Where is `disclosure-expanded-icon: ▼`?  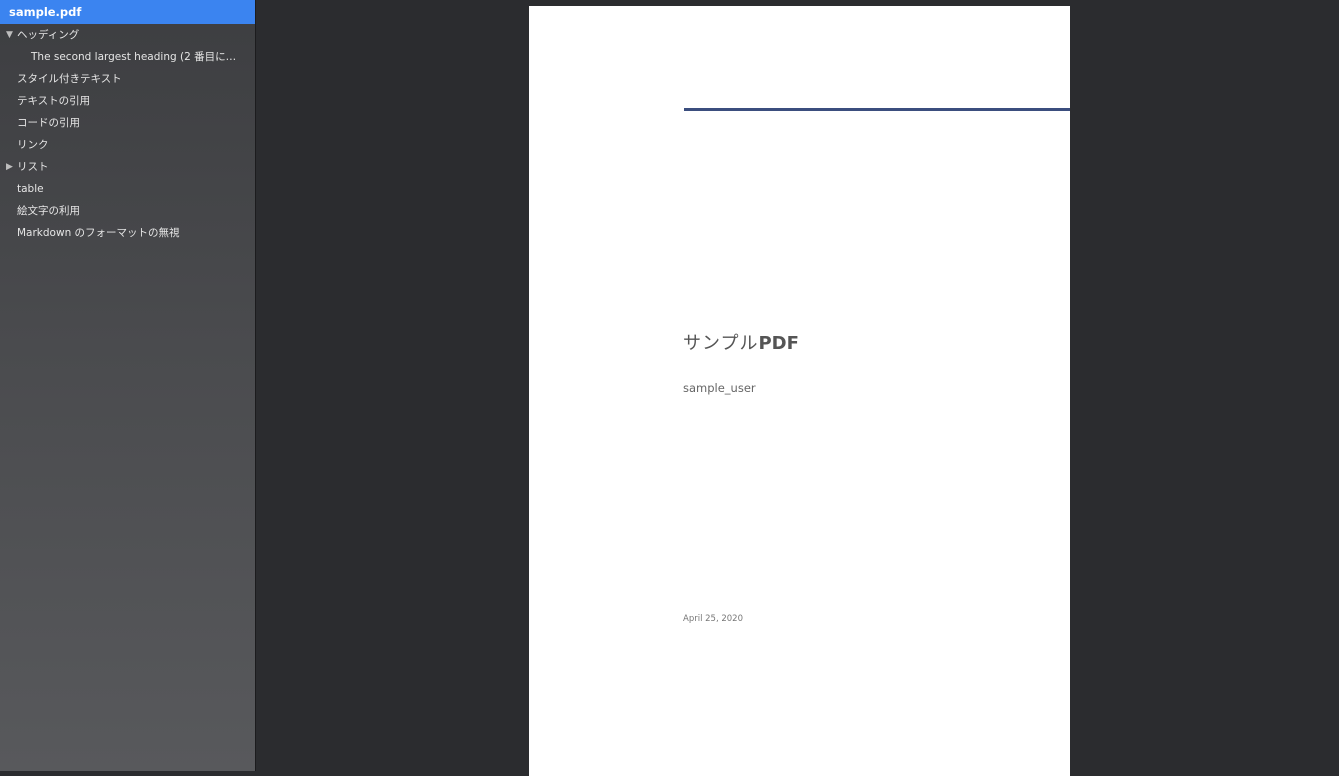
disclosure-expanded-icon: ▼ is located at coordinates (11, 35).